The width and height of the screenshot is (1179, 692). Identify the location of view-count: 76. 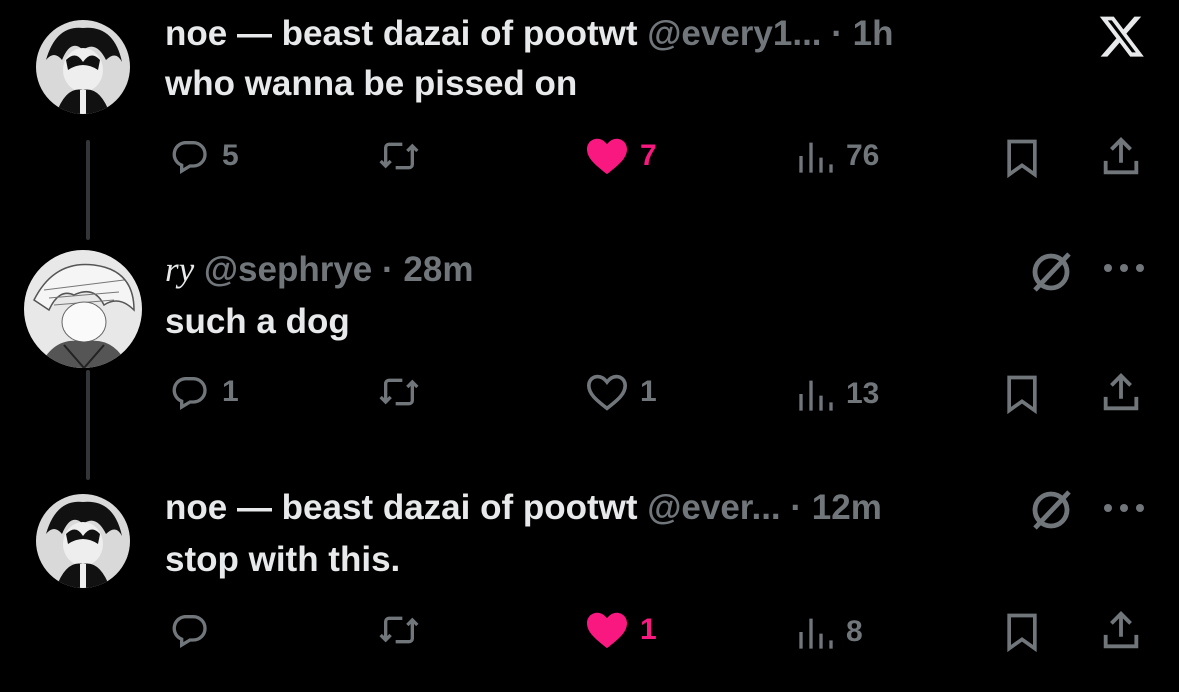
(863, 155).